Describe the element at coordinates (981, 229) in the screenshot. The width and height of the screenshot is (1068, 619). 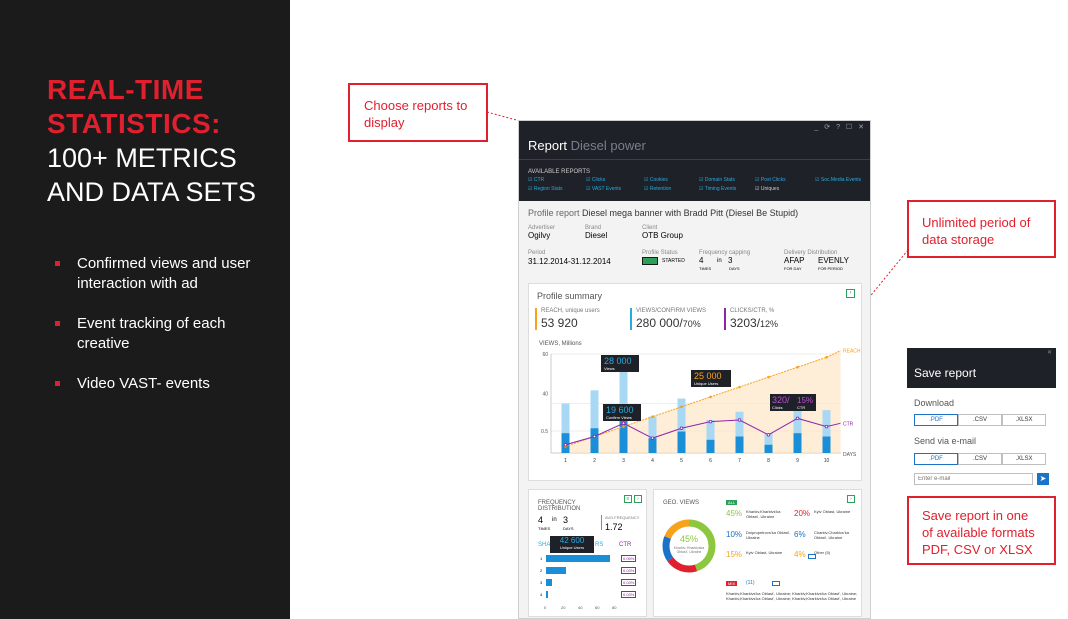
I see `callout-unlimited-storage: Unlimited period of data storage` at that location.